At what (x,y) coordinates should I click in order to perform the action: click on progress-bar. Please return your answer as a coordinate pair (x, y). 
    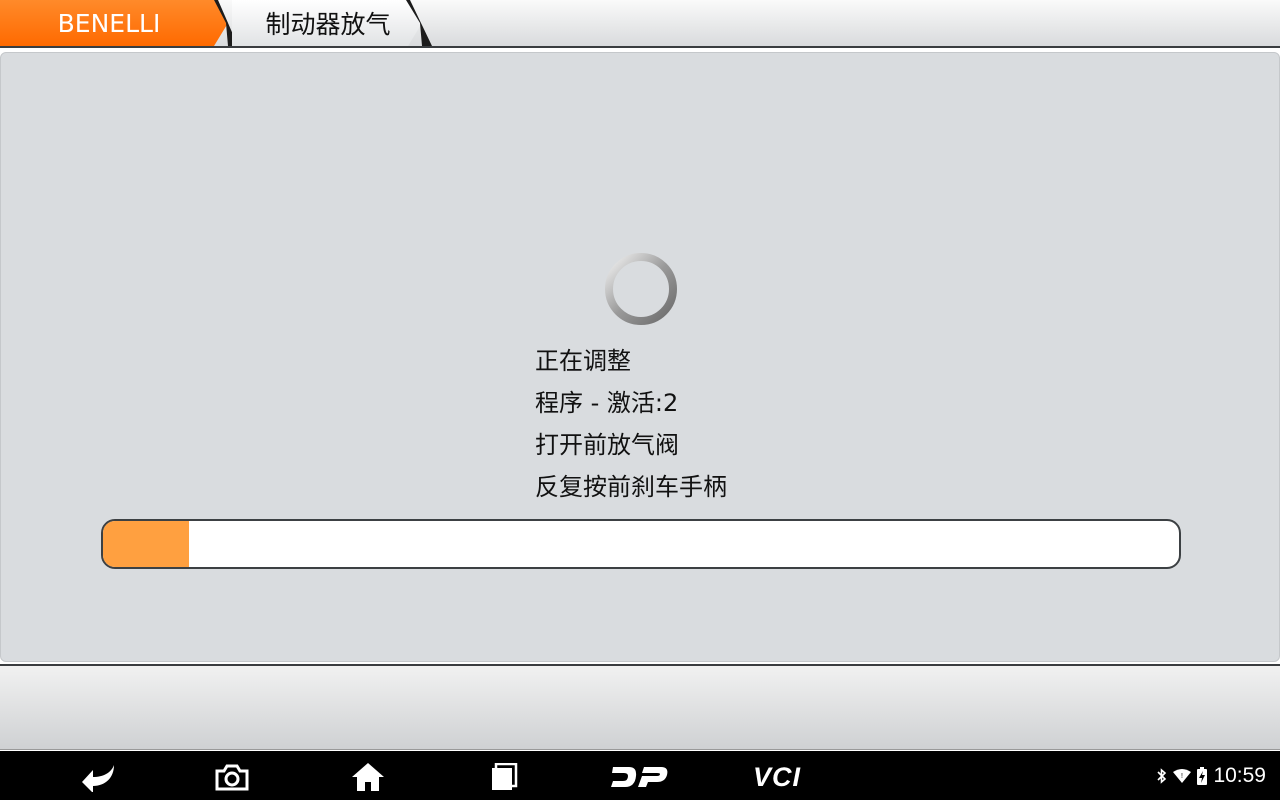
    Looking at the image, I should click on (641, 544).